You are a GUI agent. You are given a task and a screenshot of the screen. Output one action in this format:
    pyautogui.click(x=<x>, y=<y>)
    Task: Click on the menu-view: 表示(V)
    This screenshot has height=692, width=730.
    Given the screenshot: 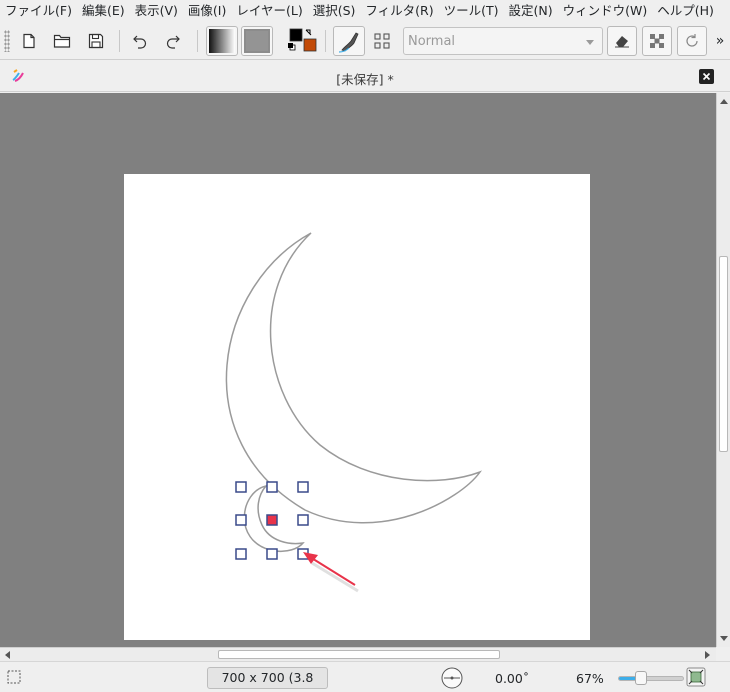 What is the action you would take?
    pyautogui.click(x=156, y=11)
    